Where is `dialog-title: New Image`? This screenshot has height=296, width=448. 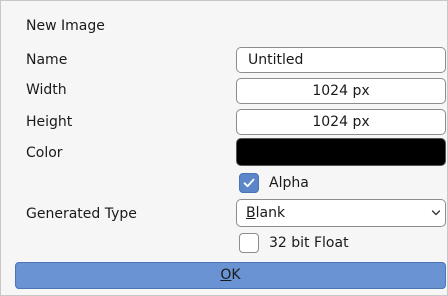
dialog-title: New Image is located at coordinates (65, 26).